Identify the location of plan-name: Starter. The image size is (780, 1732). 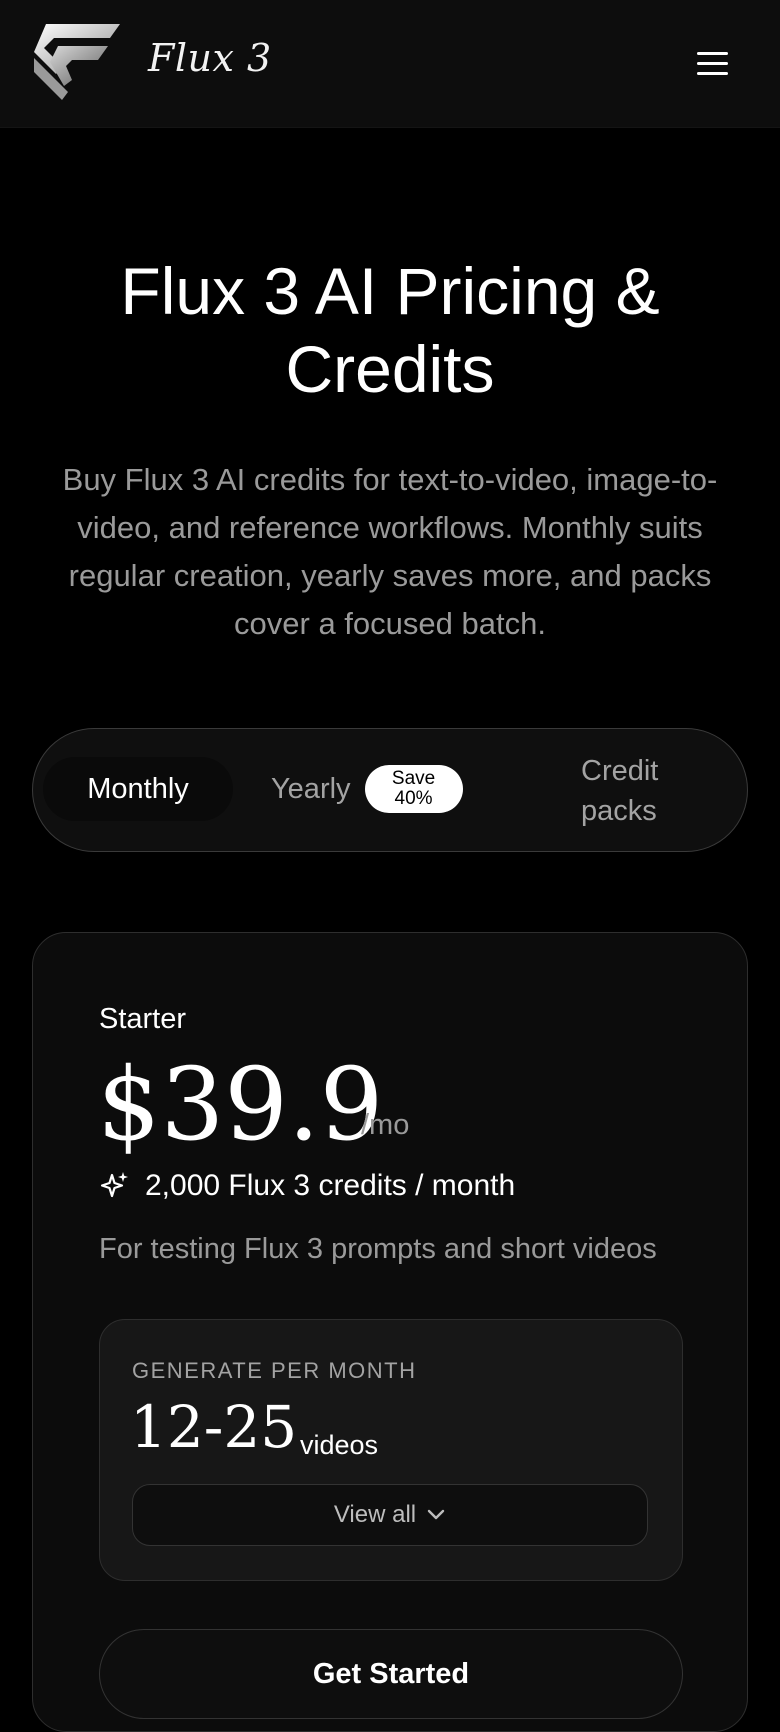
(143, 1019).